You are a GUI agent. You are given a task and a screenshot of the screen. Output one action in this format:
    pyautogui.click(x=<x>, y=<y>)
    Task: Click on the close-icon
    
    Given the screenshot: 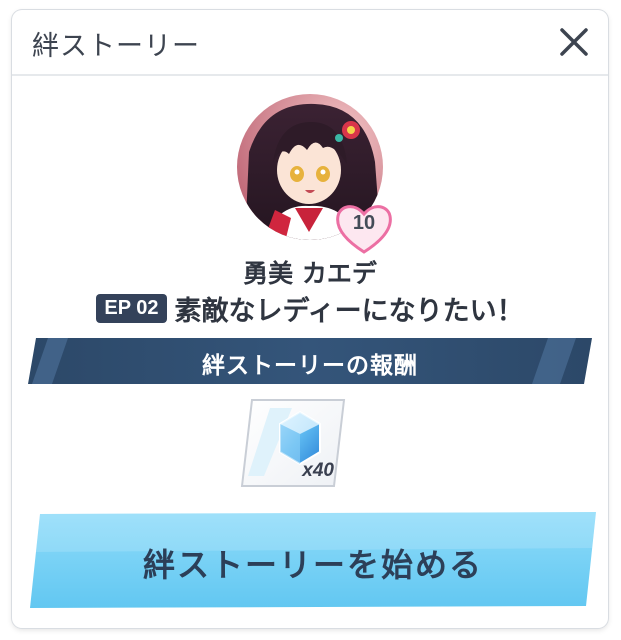 What is the action you would take?
    pyautogui.click(x=574, y=42)
    